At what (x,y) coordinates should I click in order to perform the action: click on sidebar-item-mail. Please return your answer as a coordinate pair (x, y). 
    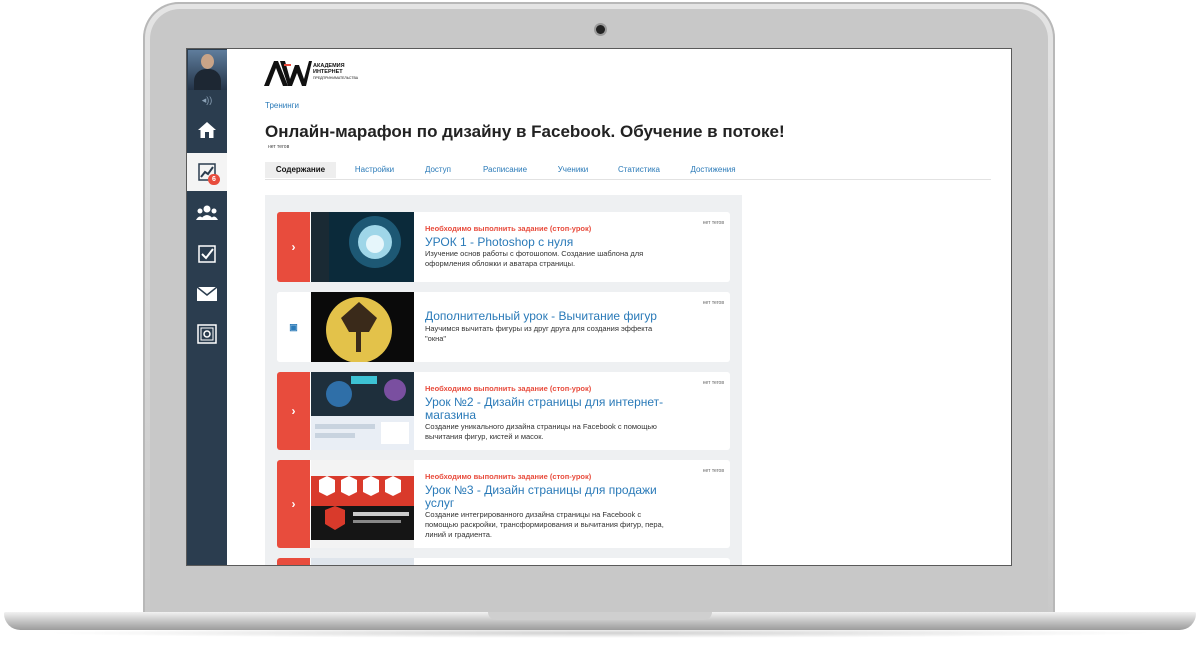
    Looking at the image, I should click on (207, 294).